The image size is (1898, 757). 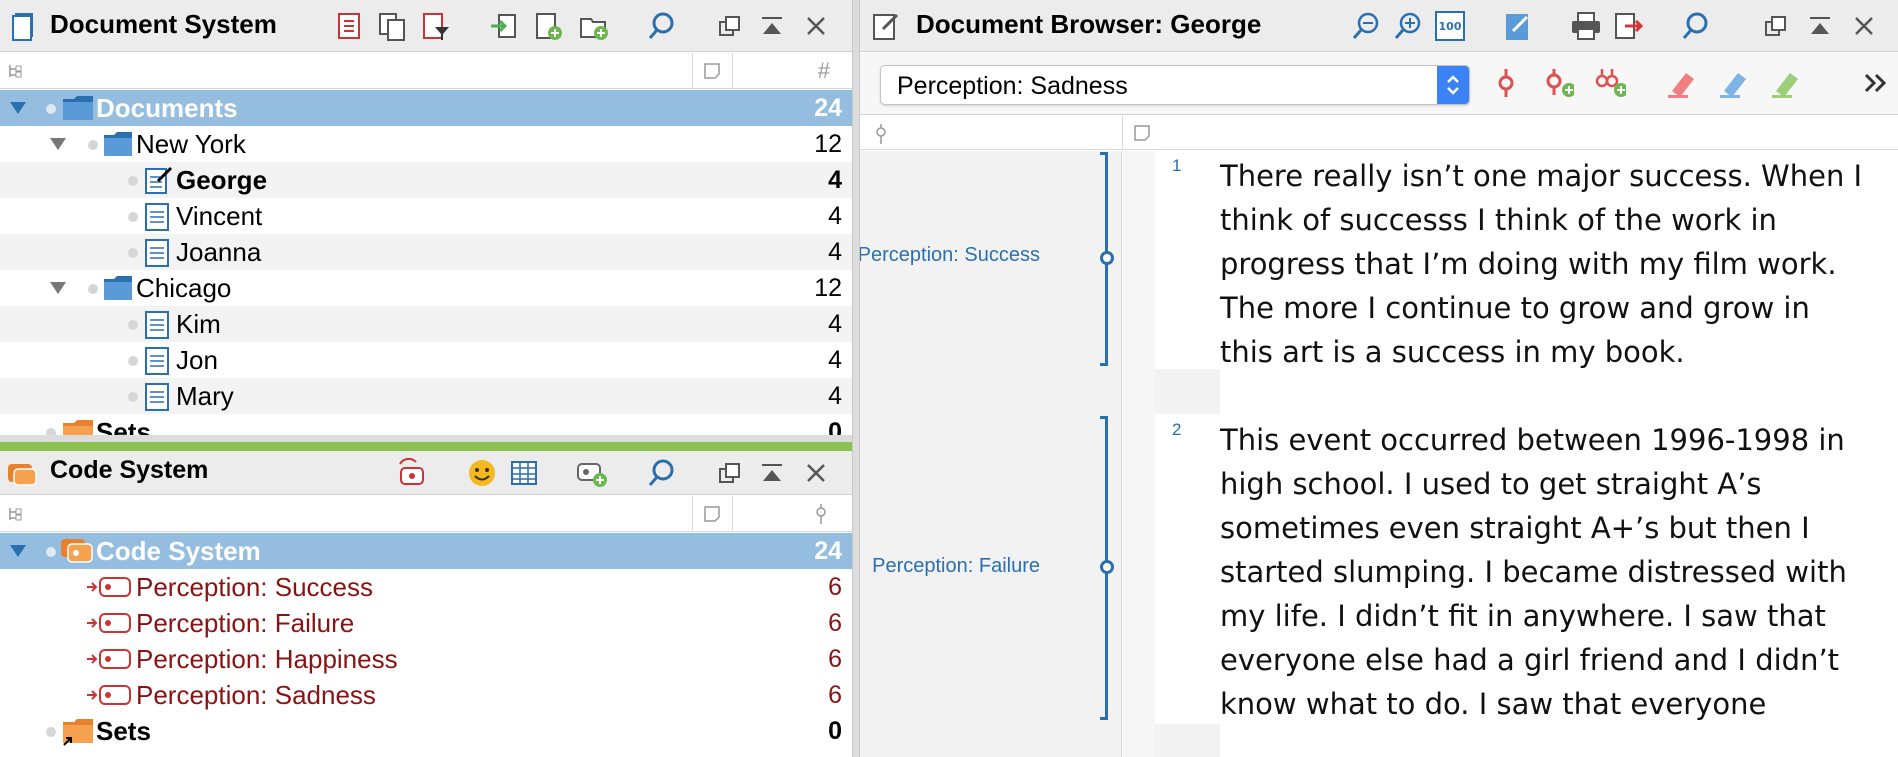 What do you see at coordinates (950, 255) in the screenshot?
I see `coding-stripe-label: Perception: Success` at bounding box center [950, 255].